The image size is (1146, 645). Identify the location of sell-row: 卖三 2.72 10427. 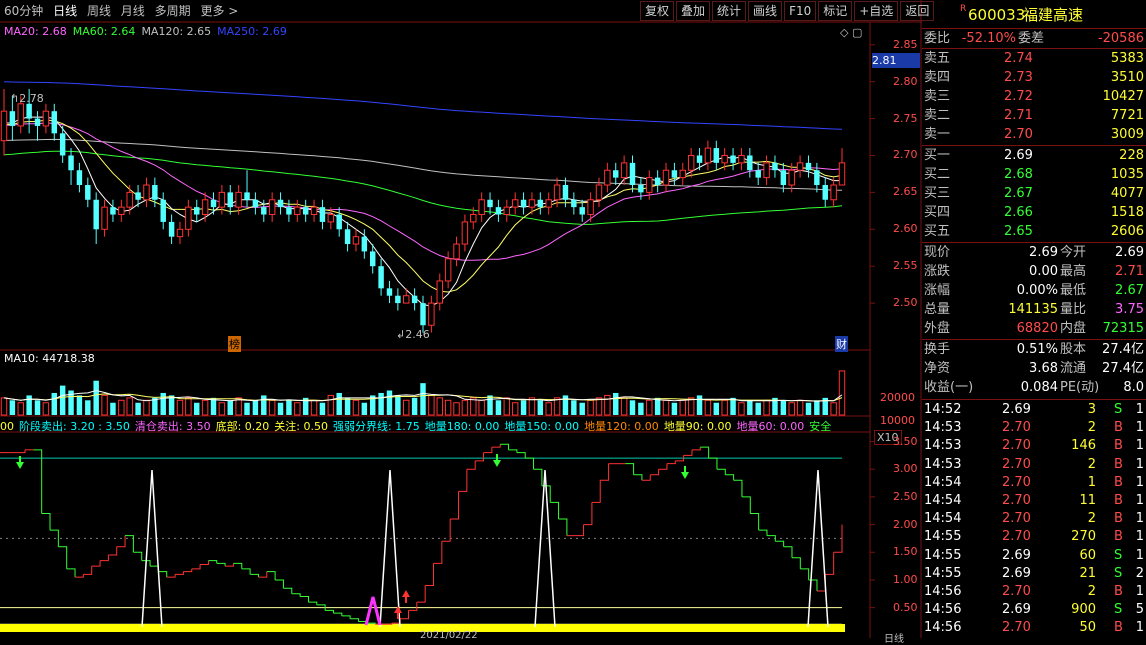
(1034, 97).